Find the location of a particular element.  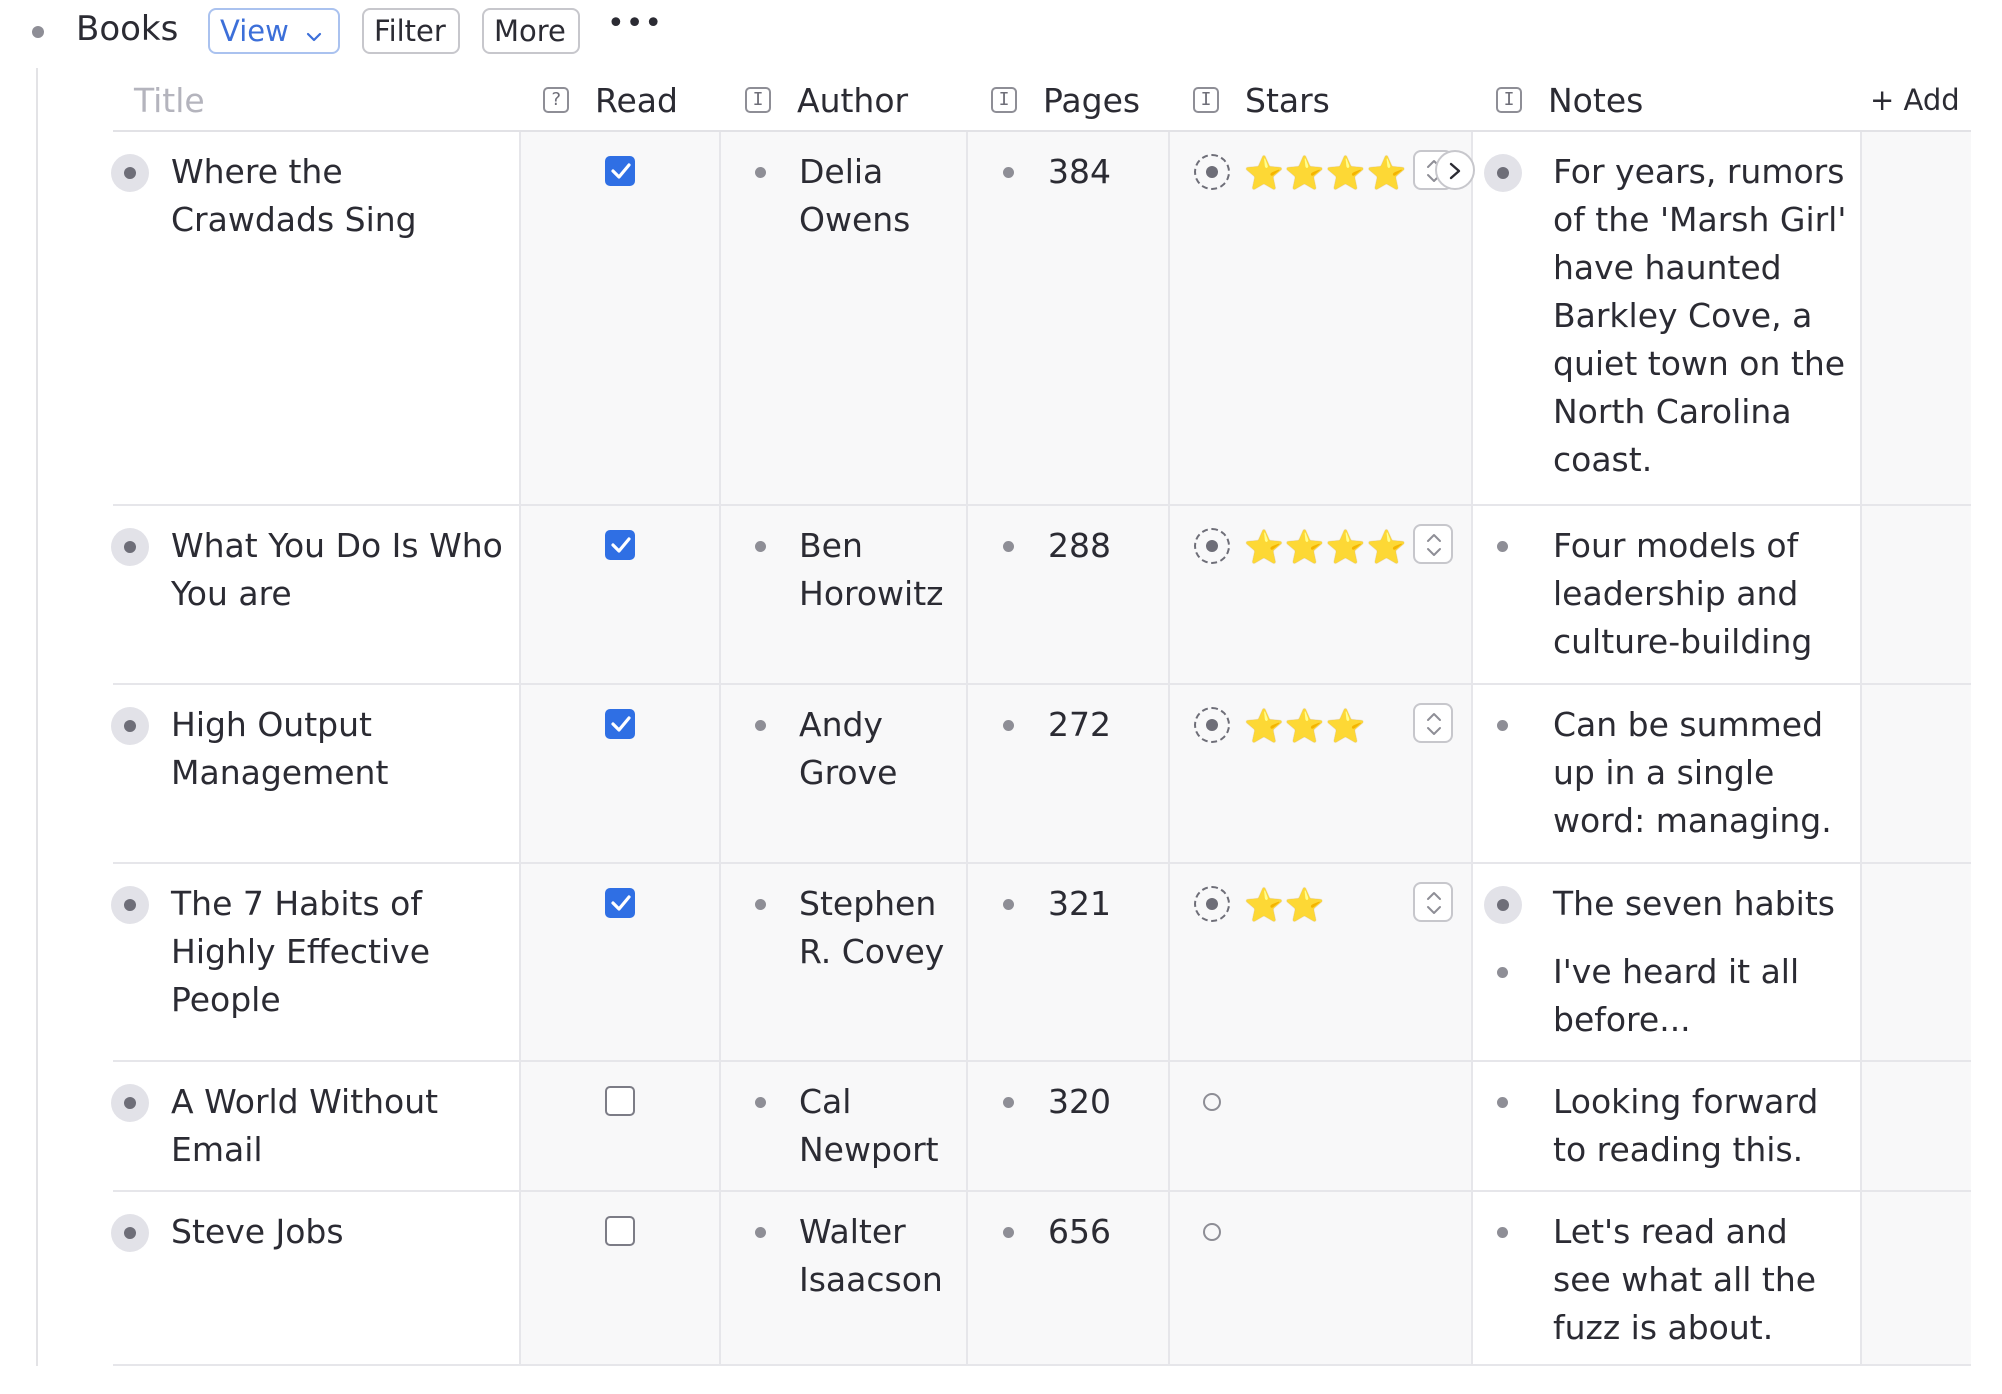

title-cell: Where the Crawdads Sing is located at coordinates (294, 196).